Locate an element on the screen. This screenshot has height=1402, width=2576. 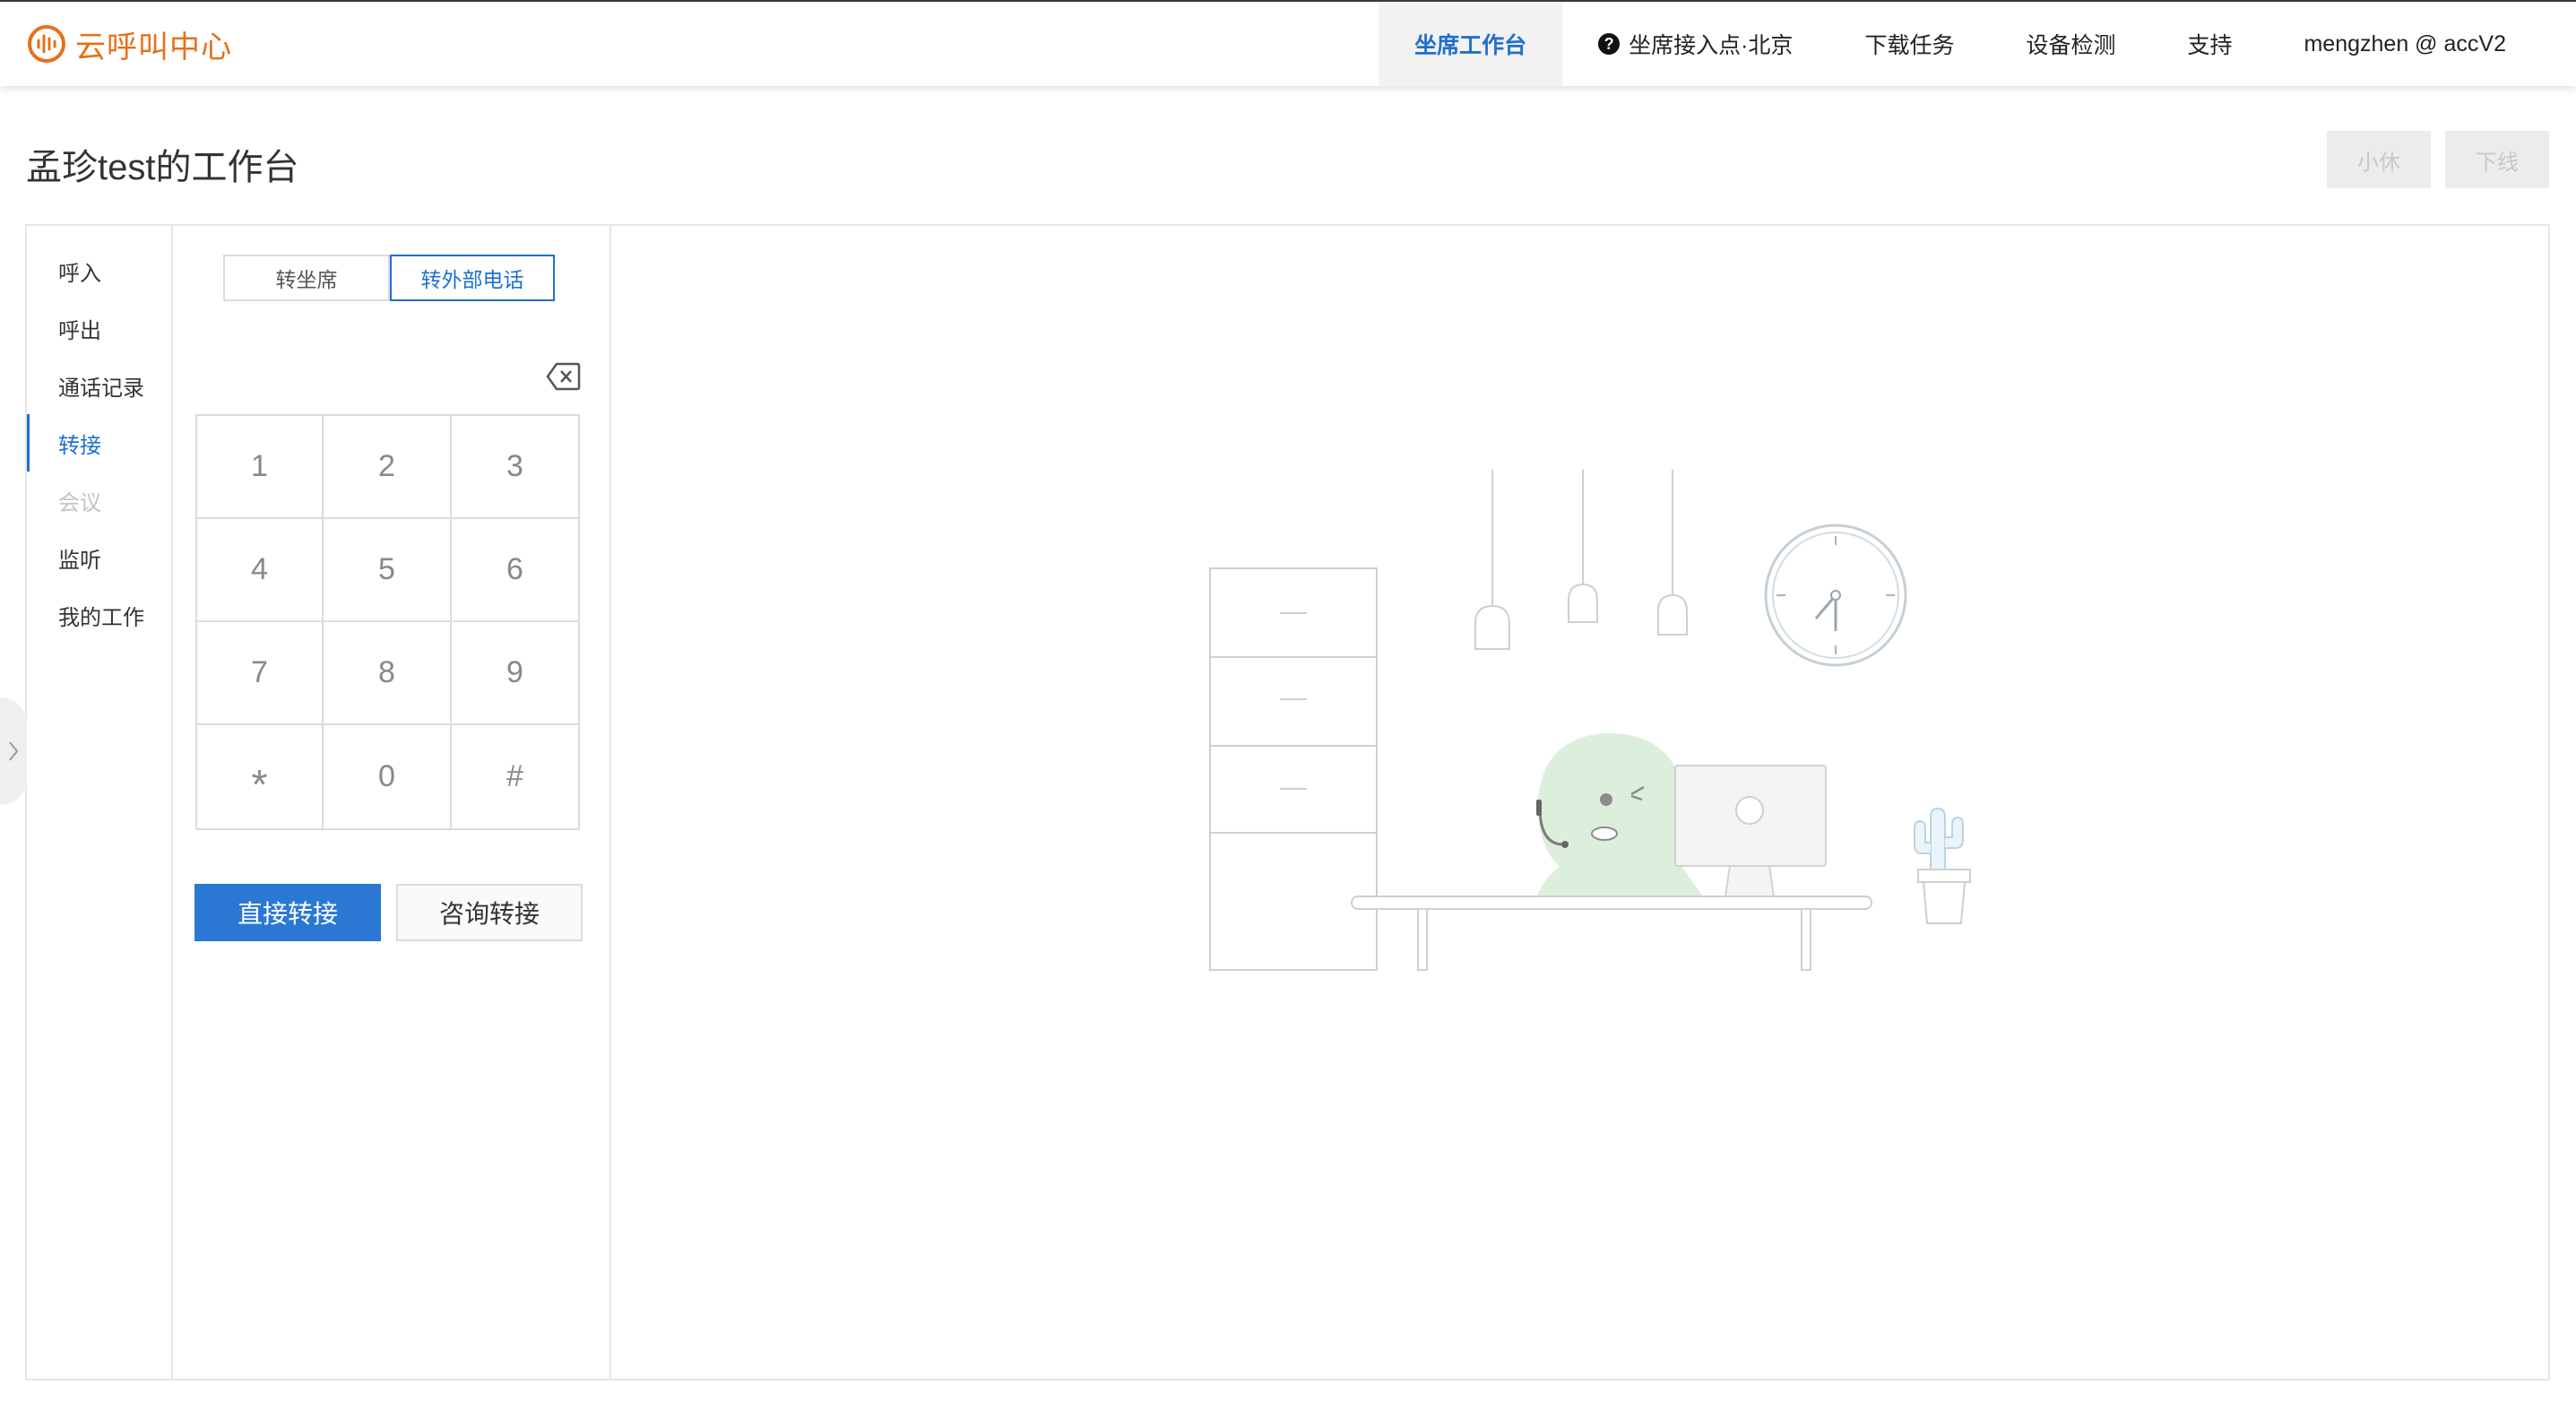
monitor-illustration is located at coordinates (1750, 831).